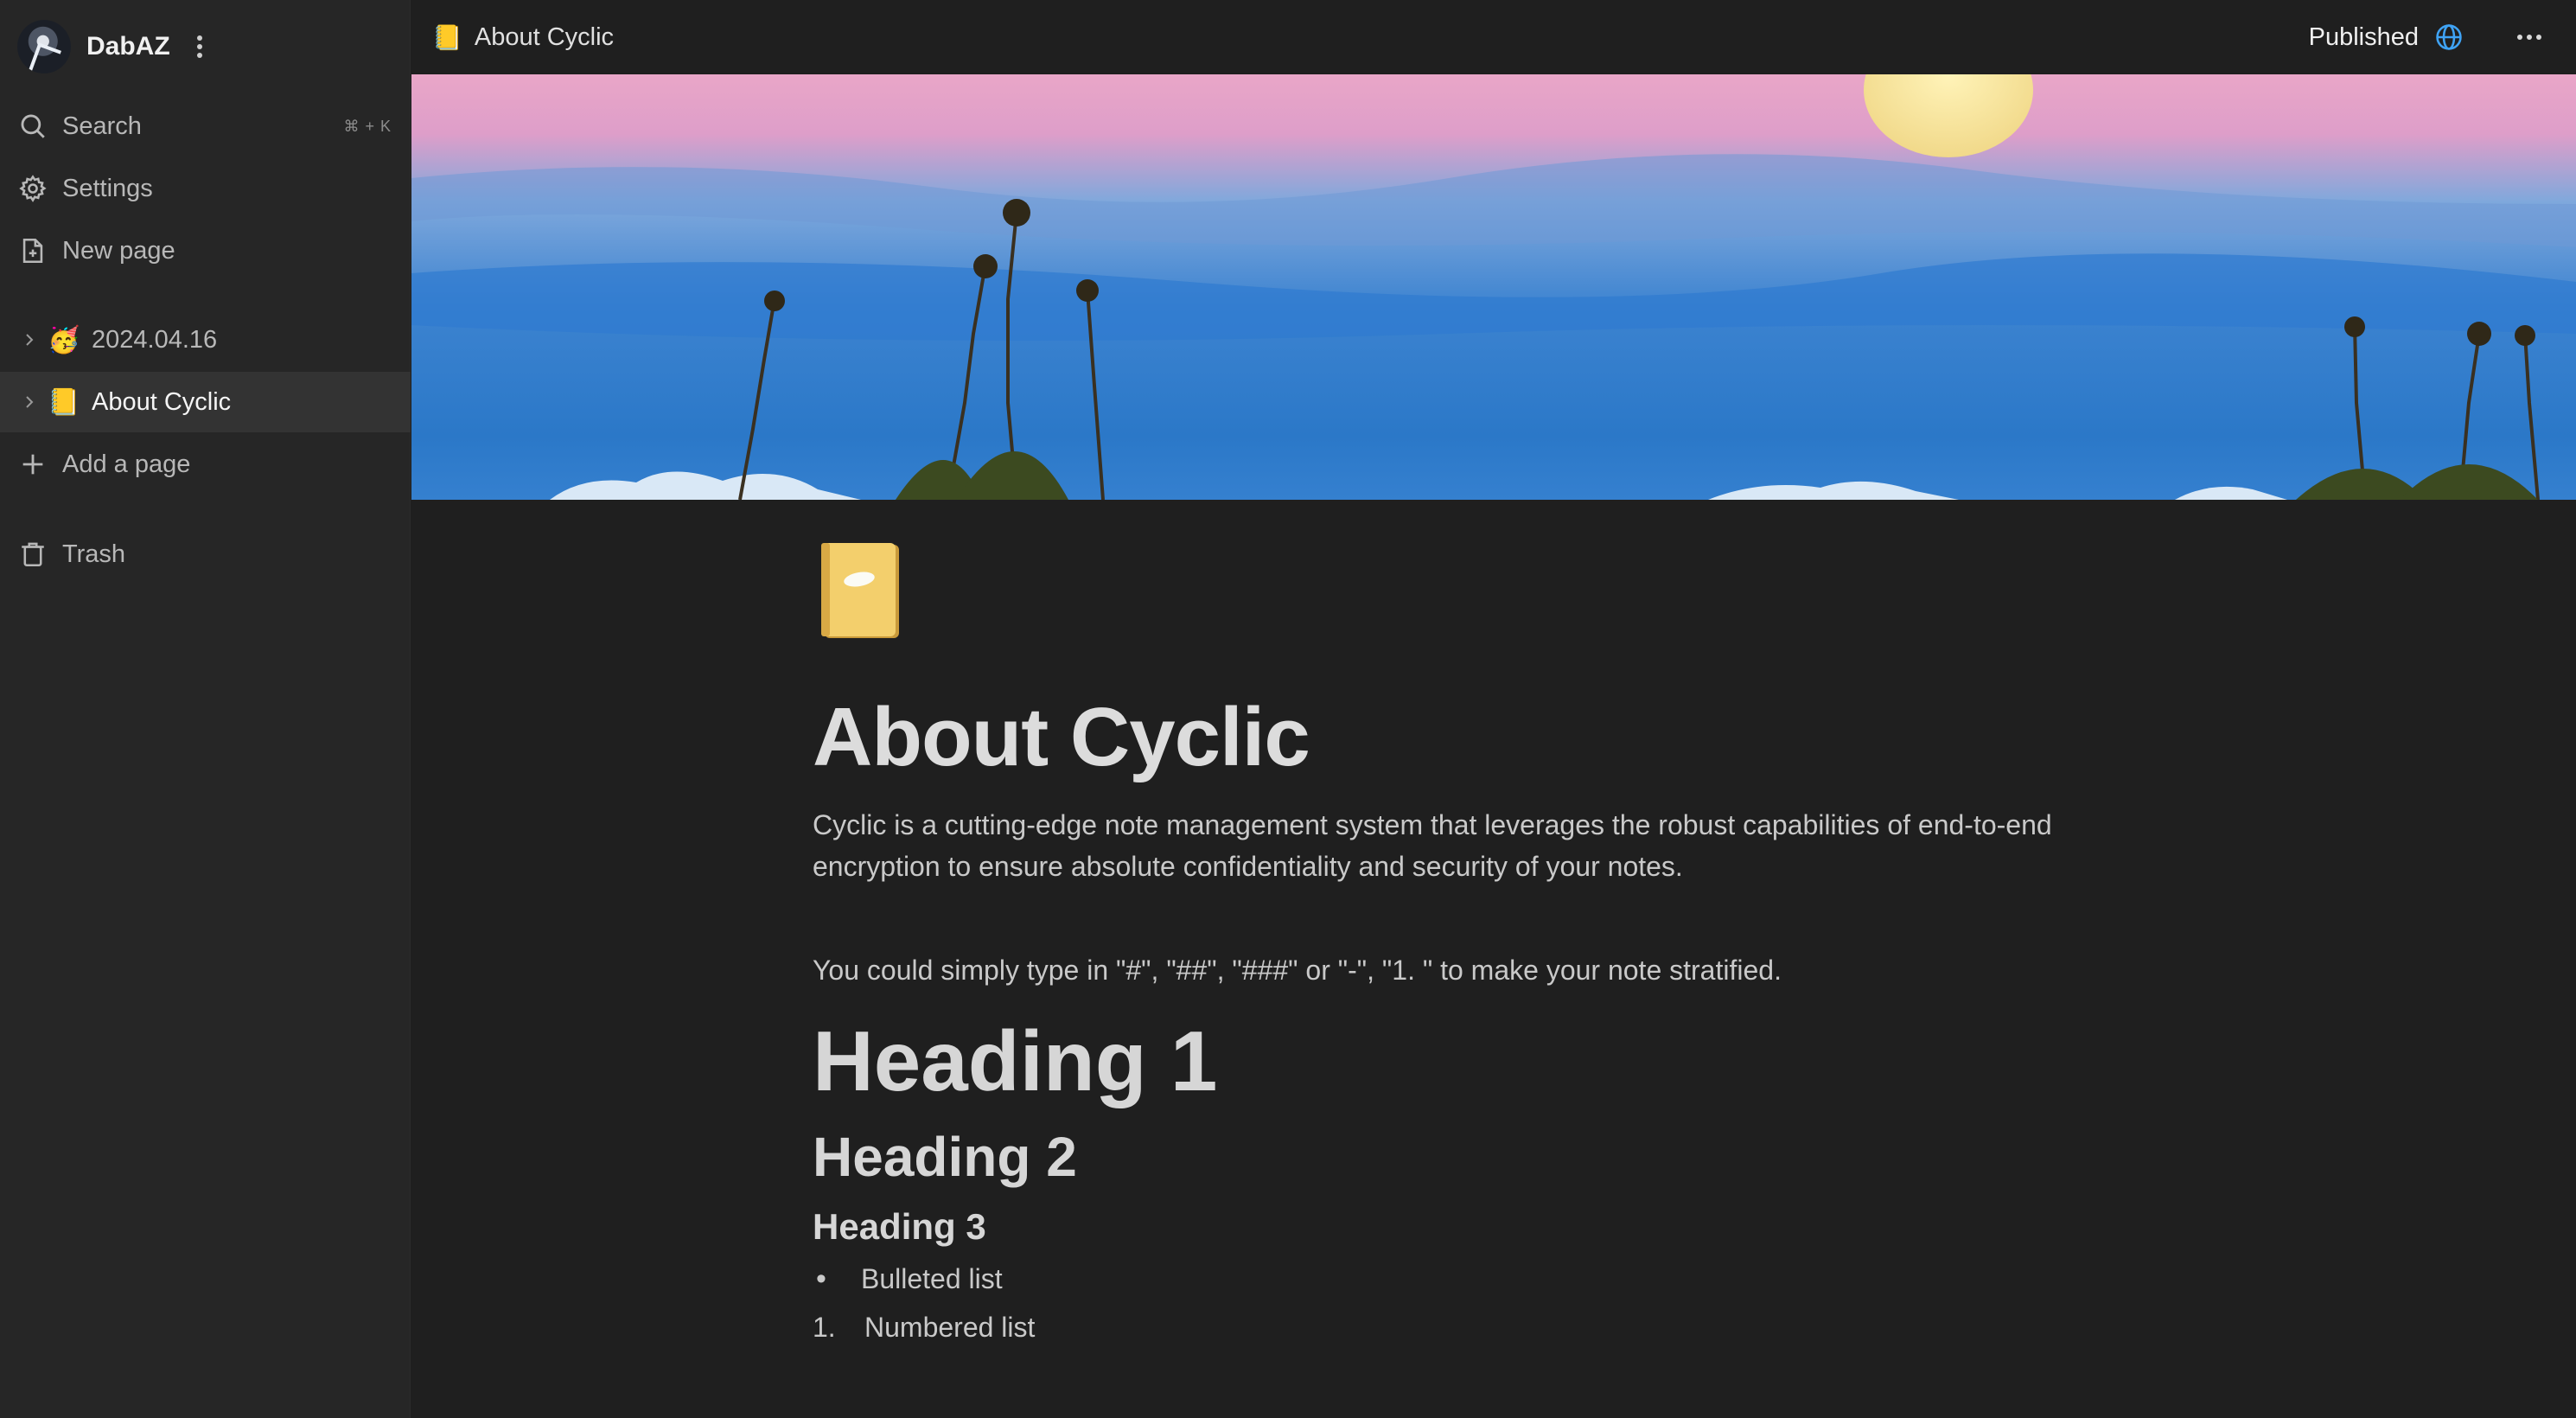 The height and width of the screenshot is (1418, 2576). I want to click on globe-icon, so click(2449, 37).